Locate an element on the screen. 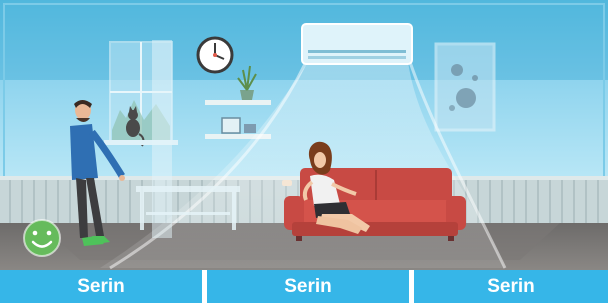 This screenshot has width=608, height=303. glass-column is located at coordinates (162, 139).